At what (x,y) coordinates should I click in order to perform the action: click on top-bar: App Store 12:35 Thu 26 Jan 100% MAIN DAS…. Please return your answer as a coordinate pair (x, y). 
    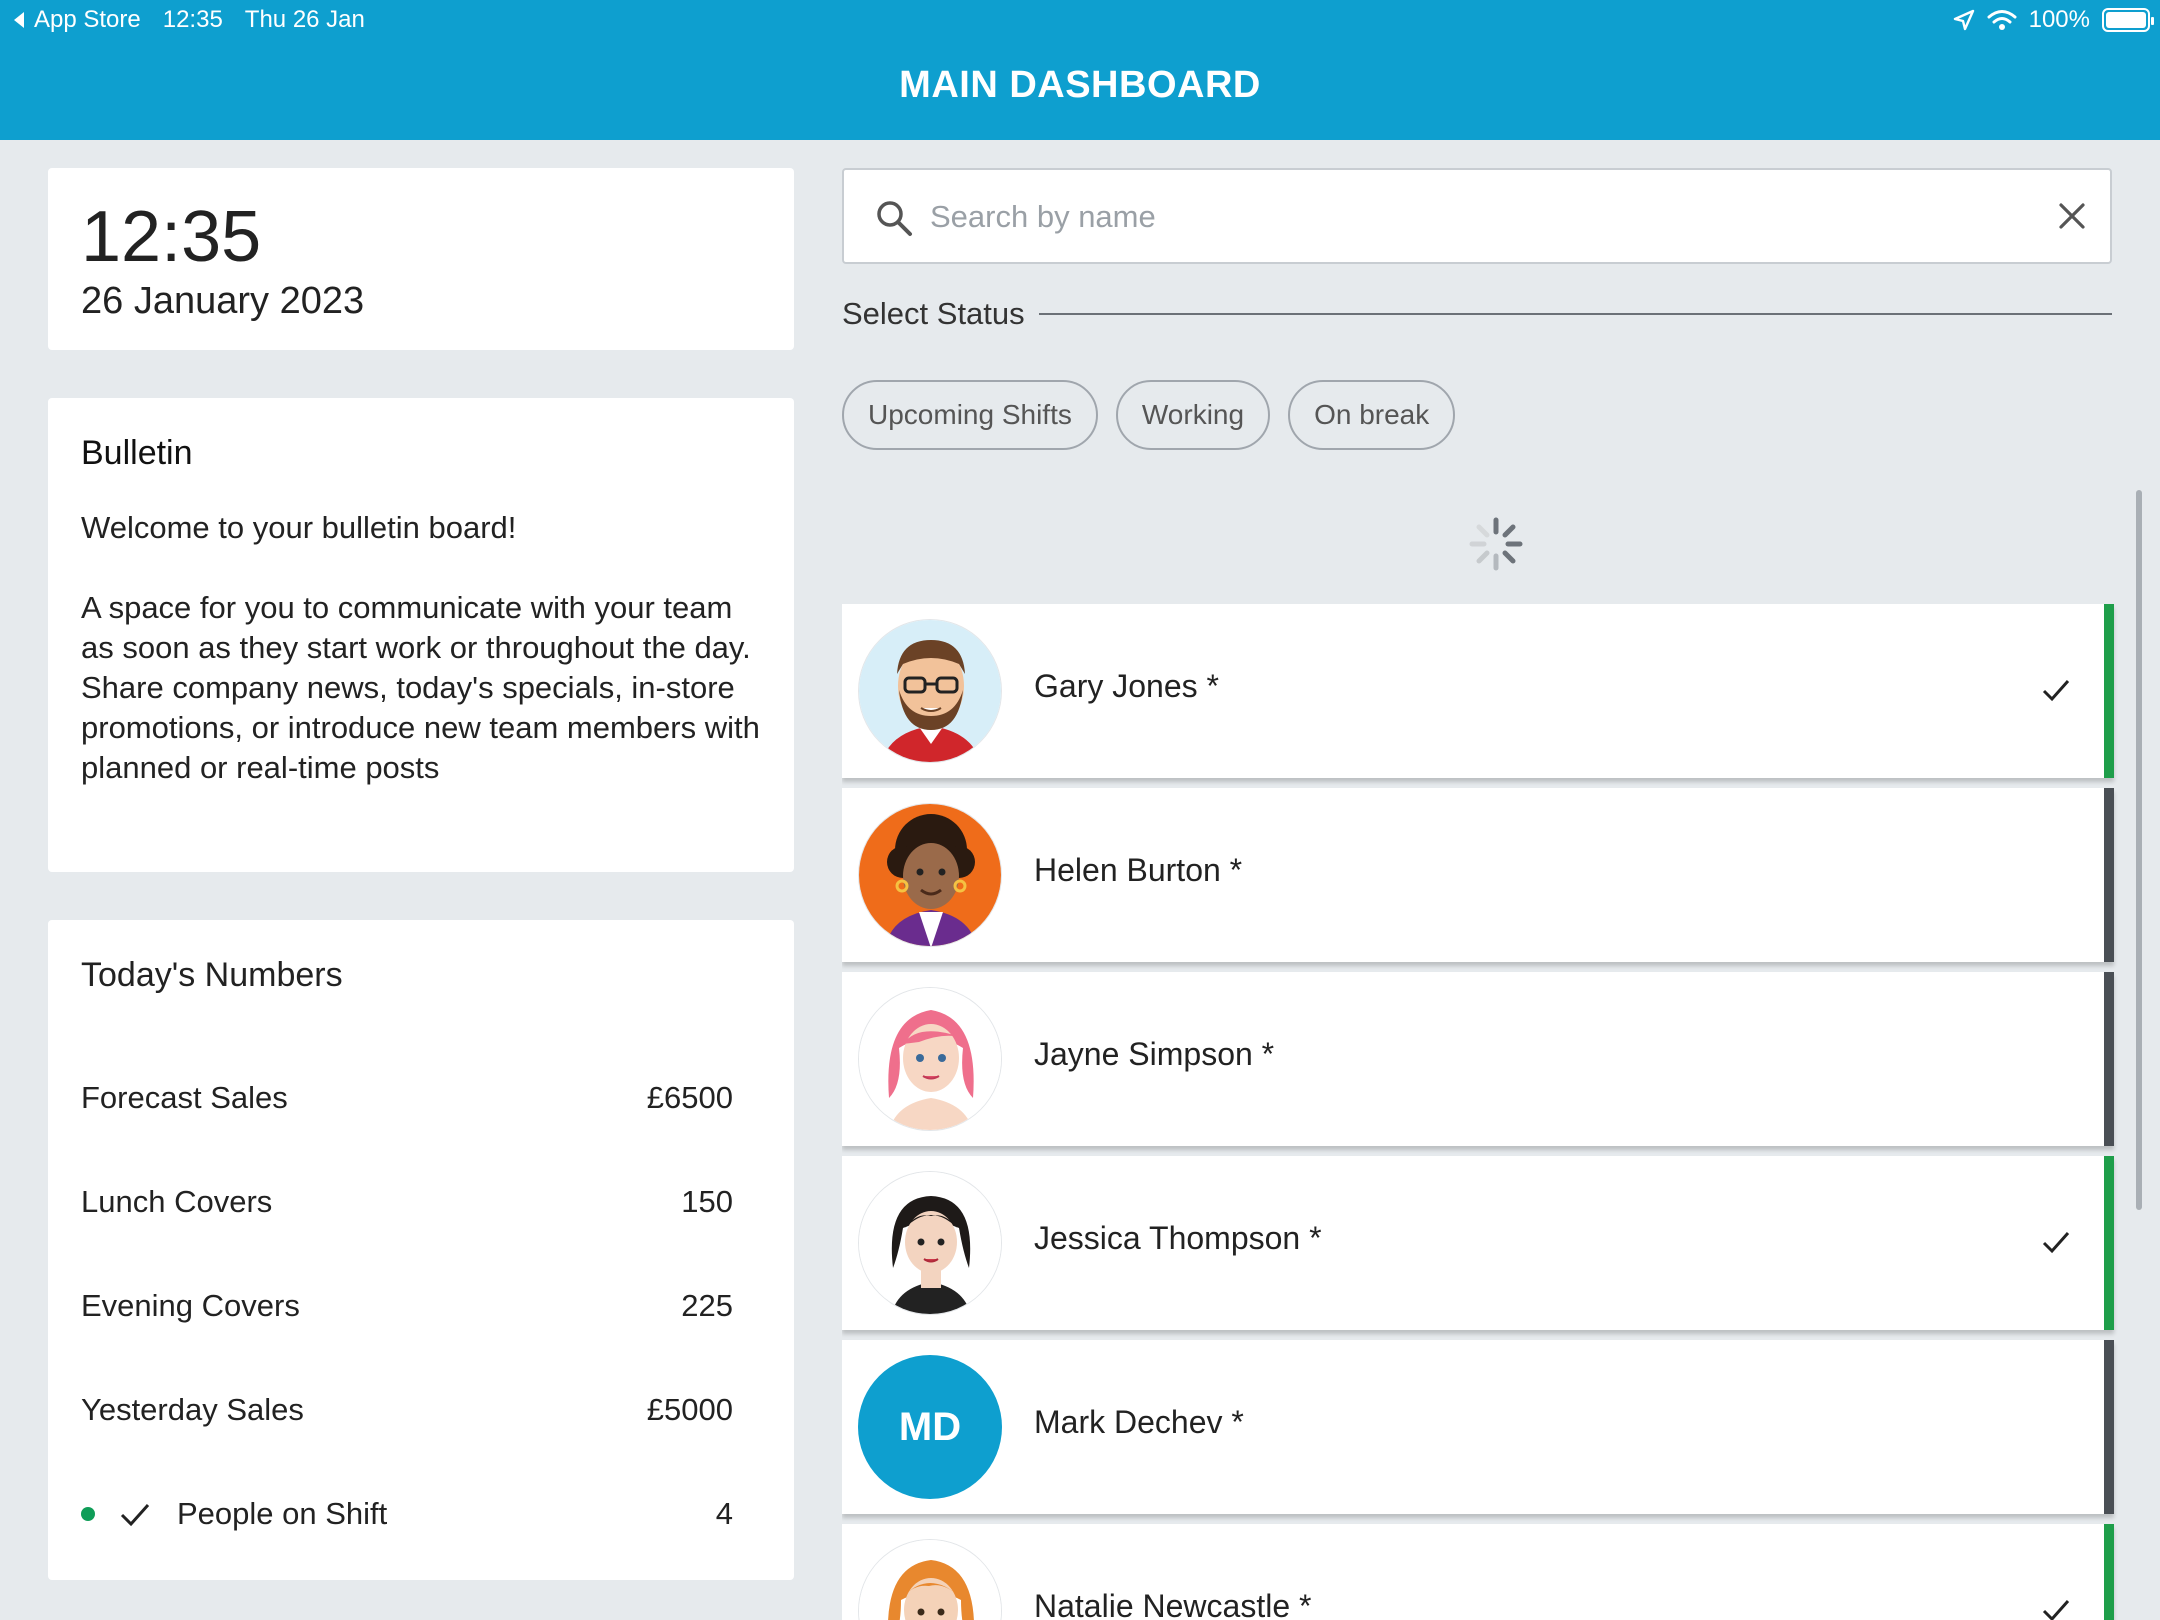
    Looking at the image, I should click on (1080, 70).